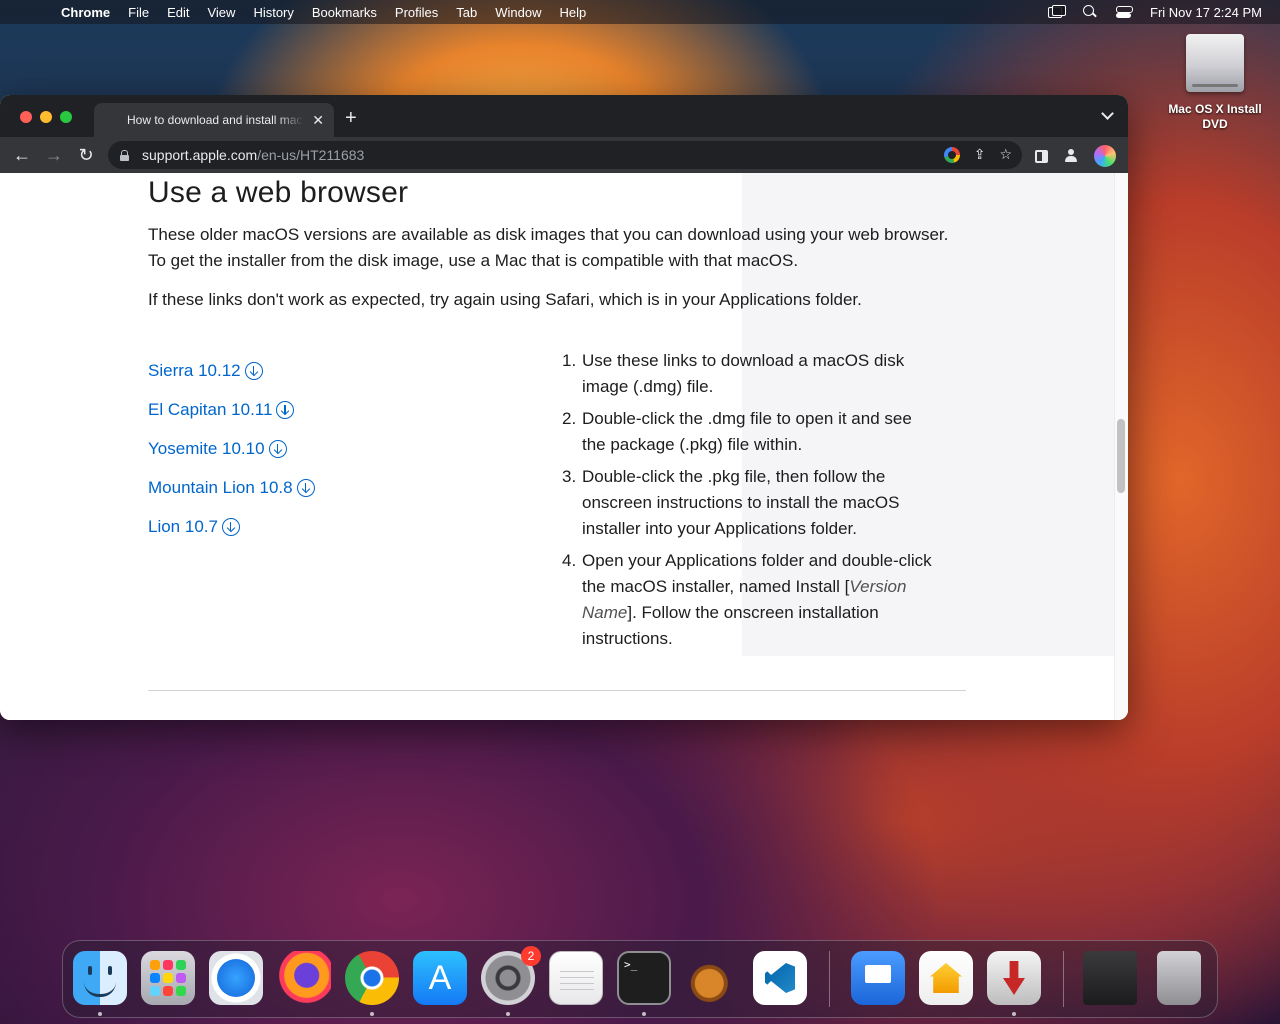  Describe the element at coordinates (311, 155) in the screenshot. I see `url-path: /en-us/HT211683` at that location.